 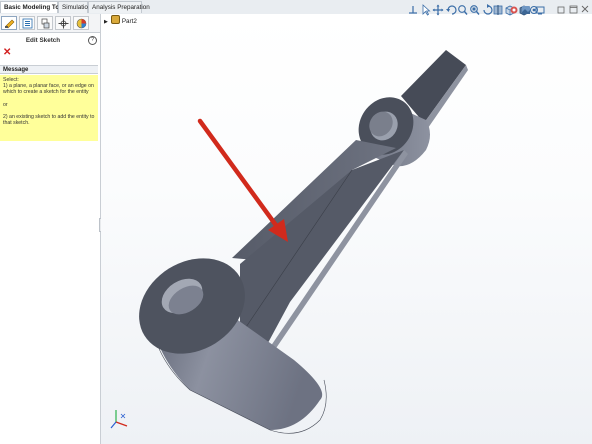 I want to click on arm, so click(x=320, y=250).